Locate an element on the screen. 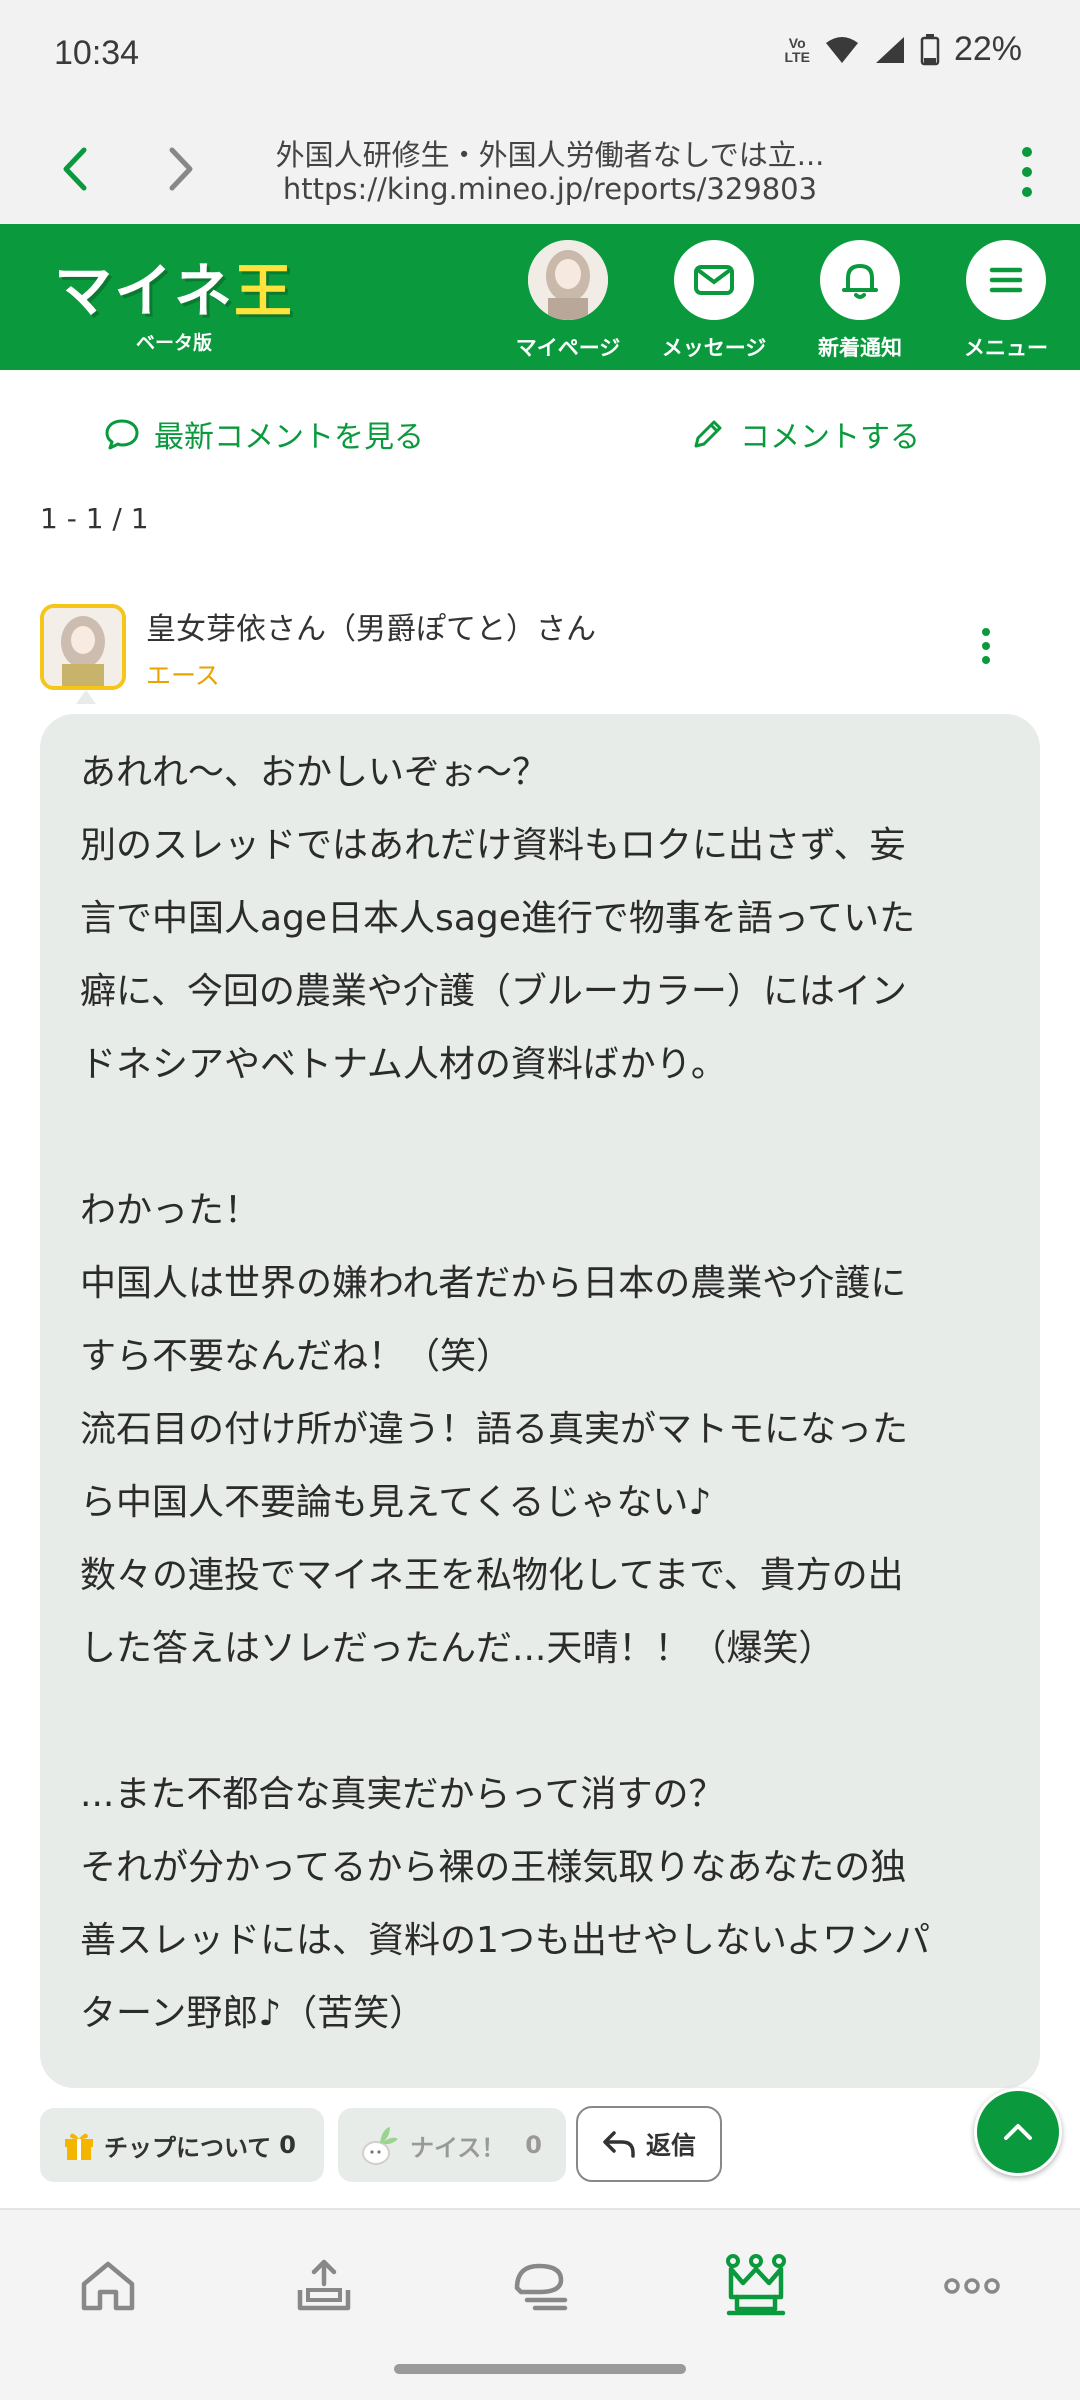 The width and height of the screenshot is (1080, 2400). comment-line: 善スレッドには、資料の1つも出せやしないよワンパ is located at coordinates (505, 1940).